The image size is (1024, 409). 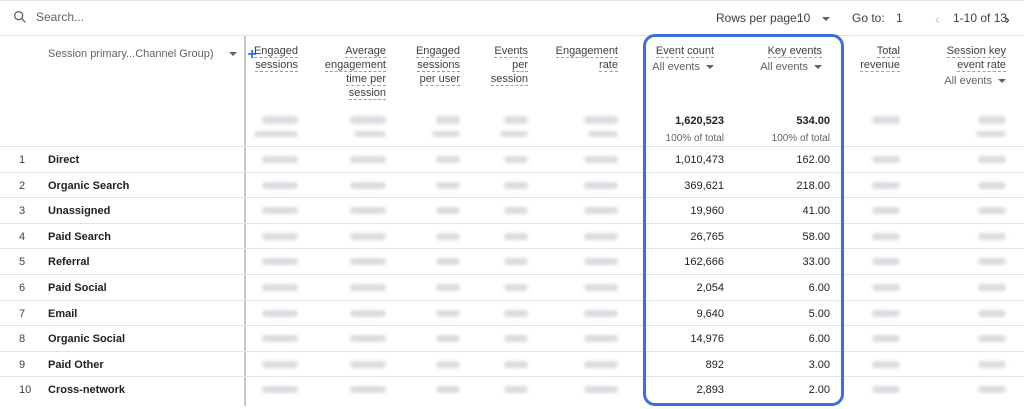 What do you see at coordinates (804, 18) in the screenshot?
I see `rows-per-page-value: 10` at bounding box center [804, 18].